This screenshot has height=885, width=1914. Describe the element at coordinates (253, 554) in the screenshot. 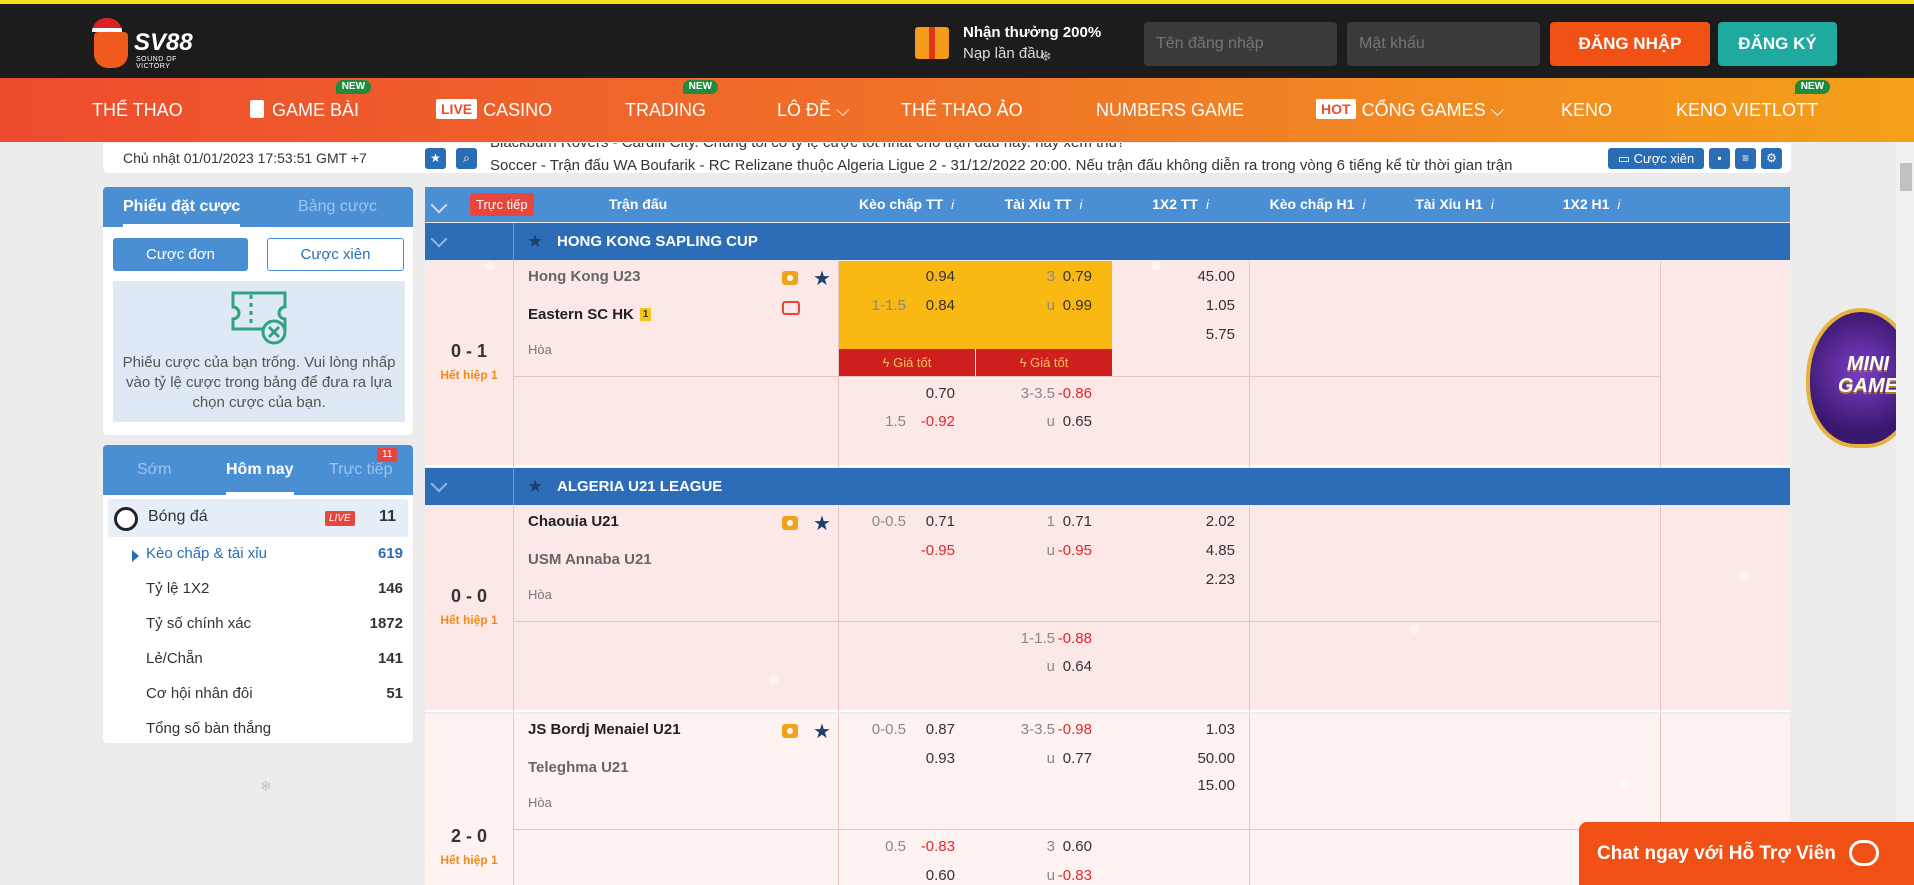

I see `market-item: Kèo chấp & tài xỉu 619` at that location.